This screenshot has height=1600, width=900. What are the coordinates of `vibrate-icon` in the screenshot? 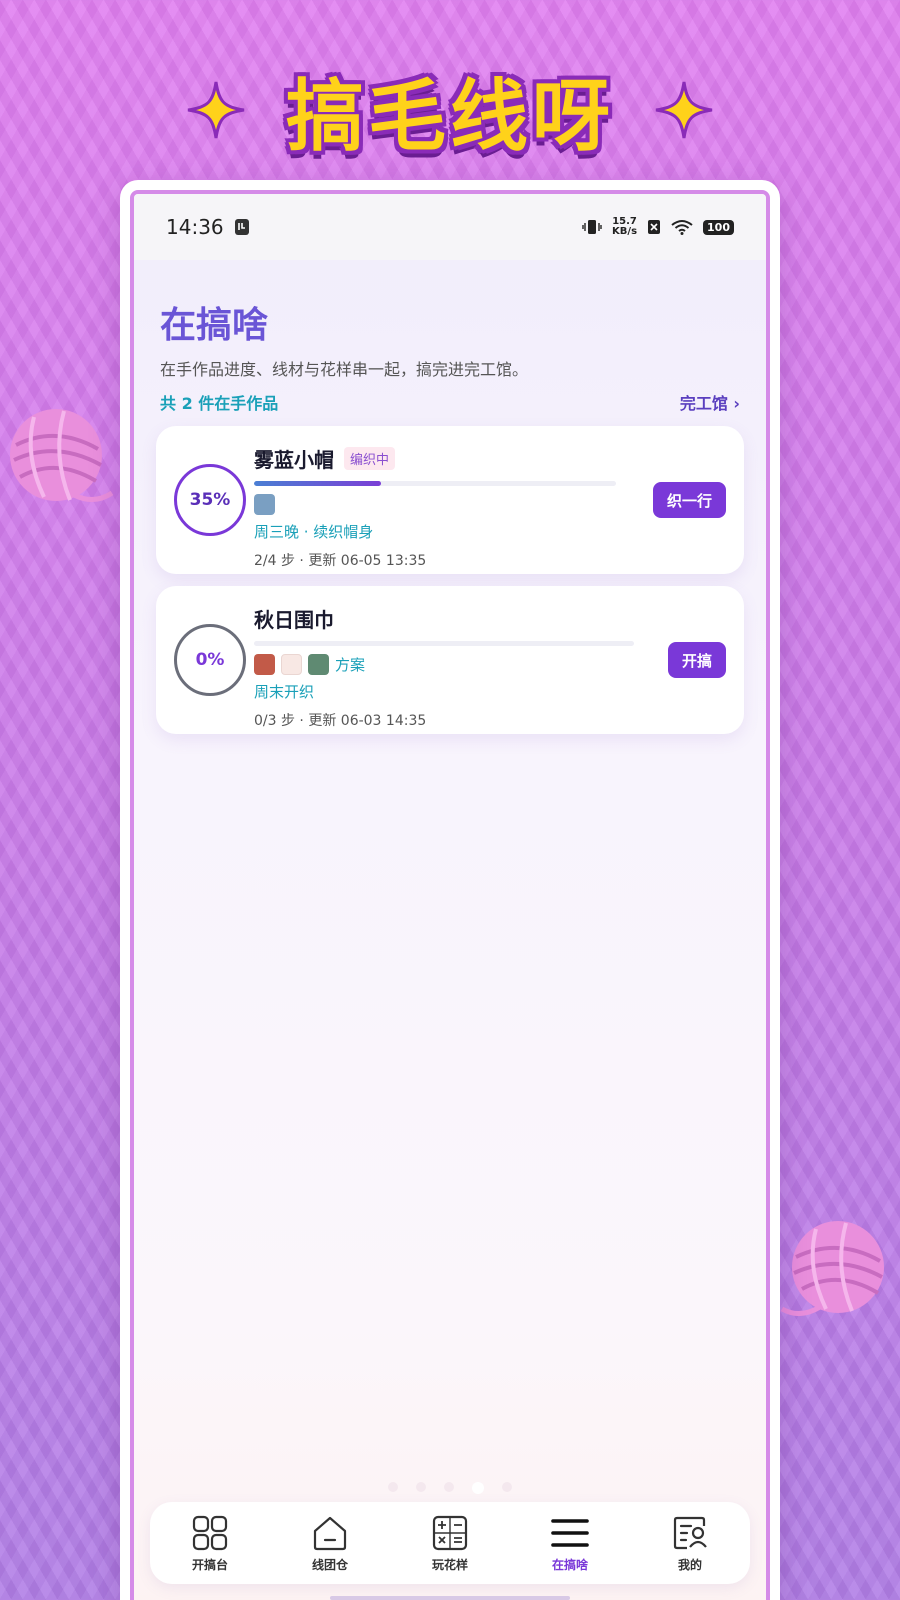 It's located at (592, 227).